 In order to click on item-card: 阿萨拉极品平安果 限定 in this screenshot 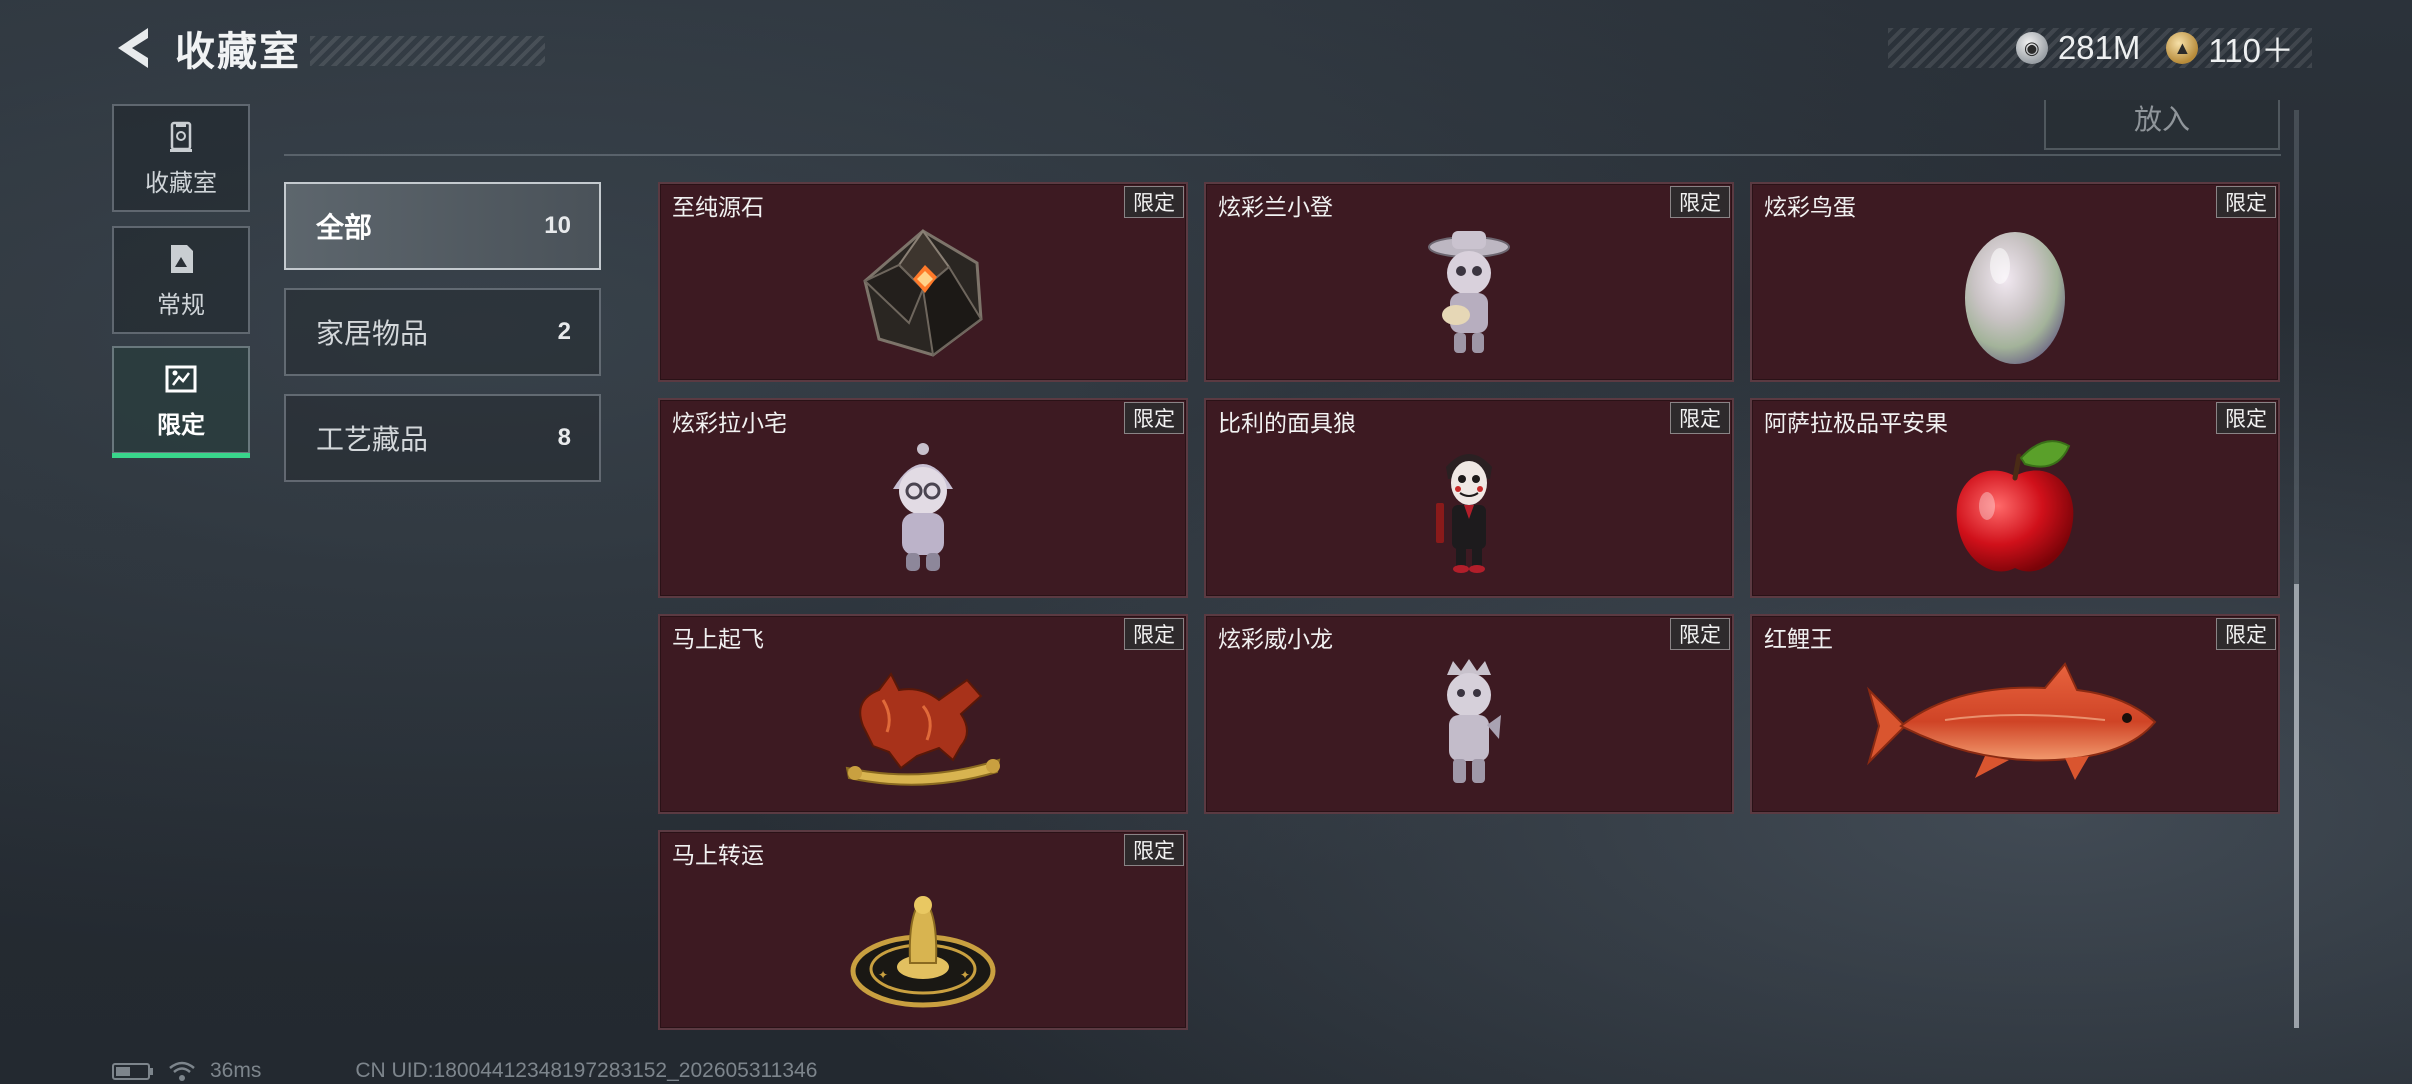, I will do `click(2015, 498)`.